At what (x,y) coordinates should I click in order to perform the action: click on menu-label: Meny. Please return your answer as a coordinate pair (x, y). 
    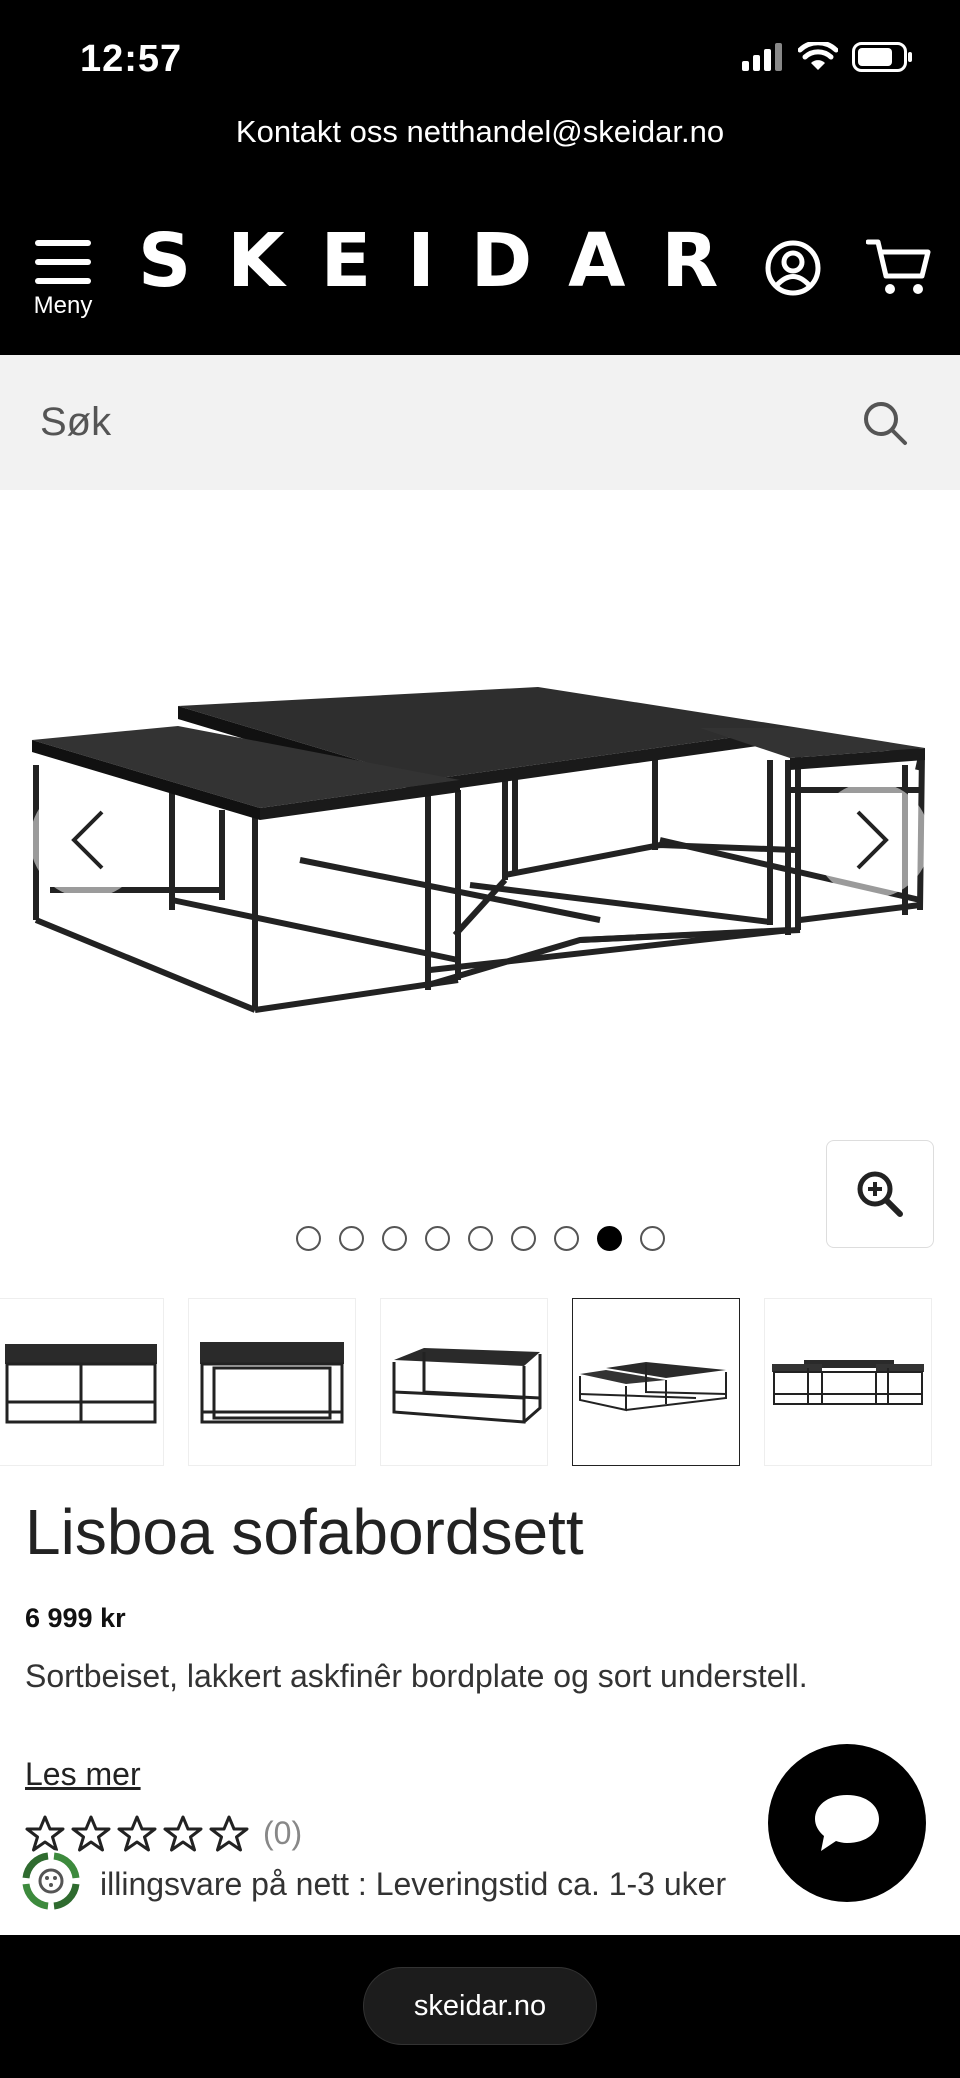
    Looking at the image, I should click on (63, 305).